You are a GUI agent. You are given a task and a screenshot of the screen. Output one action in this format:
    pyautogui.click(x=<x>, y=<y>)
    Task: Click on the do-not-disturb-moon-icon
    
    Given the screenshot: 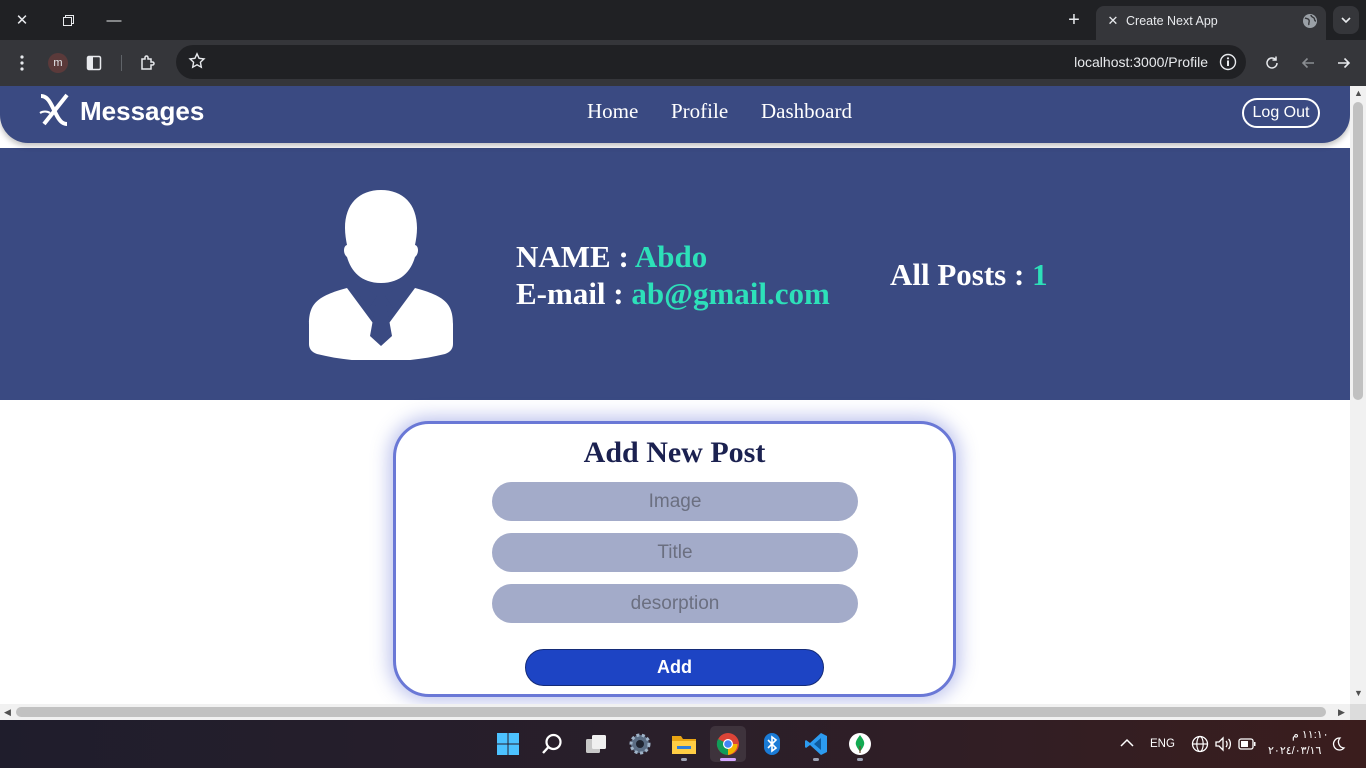 What is the action you would take?
    pyautogui.click(x=1338, y=744)
    